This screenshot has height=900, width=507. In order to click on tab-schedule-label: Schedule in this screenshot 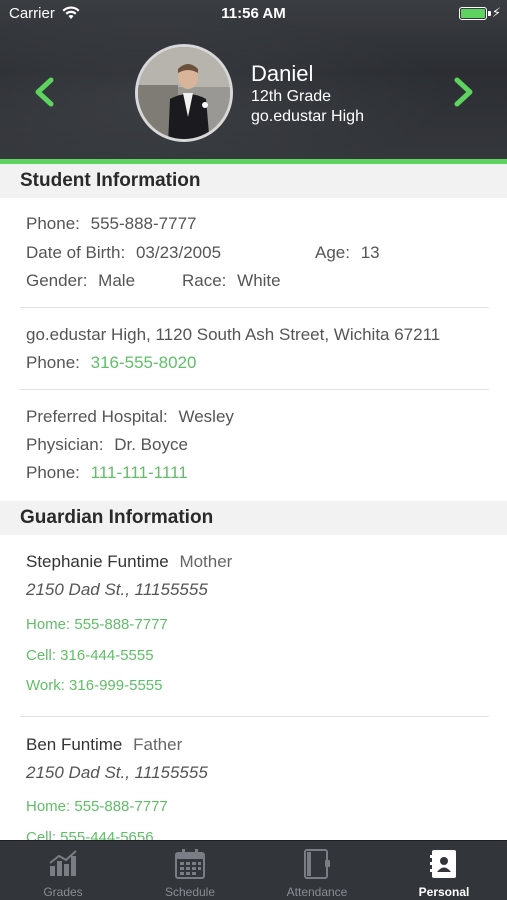, I will do `click(190, 892)`.